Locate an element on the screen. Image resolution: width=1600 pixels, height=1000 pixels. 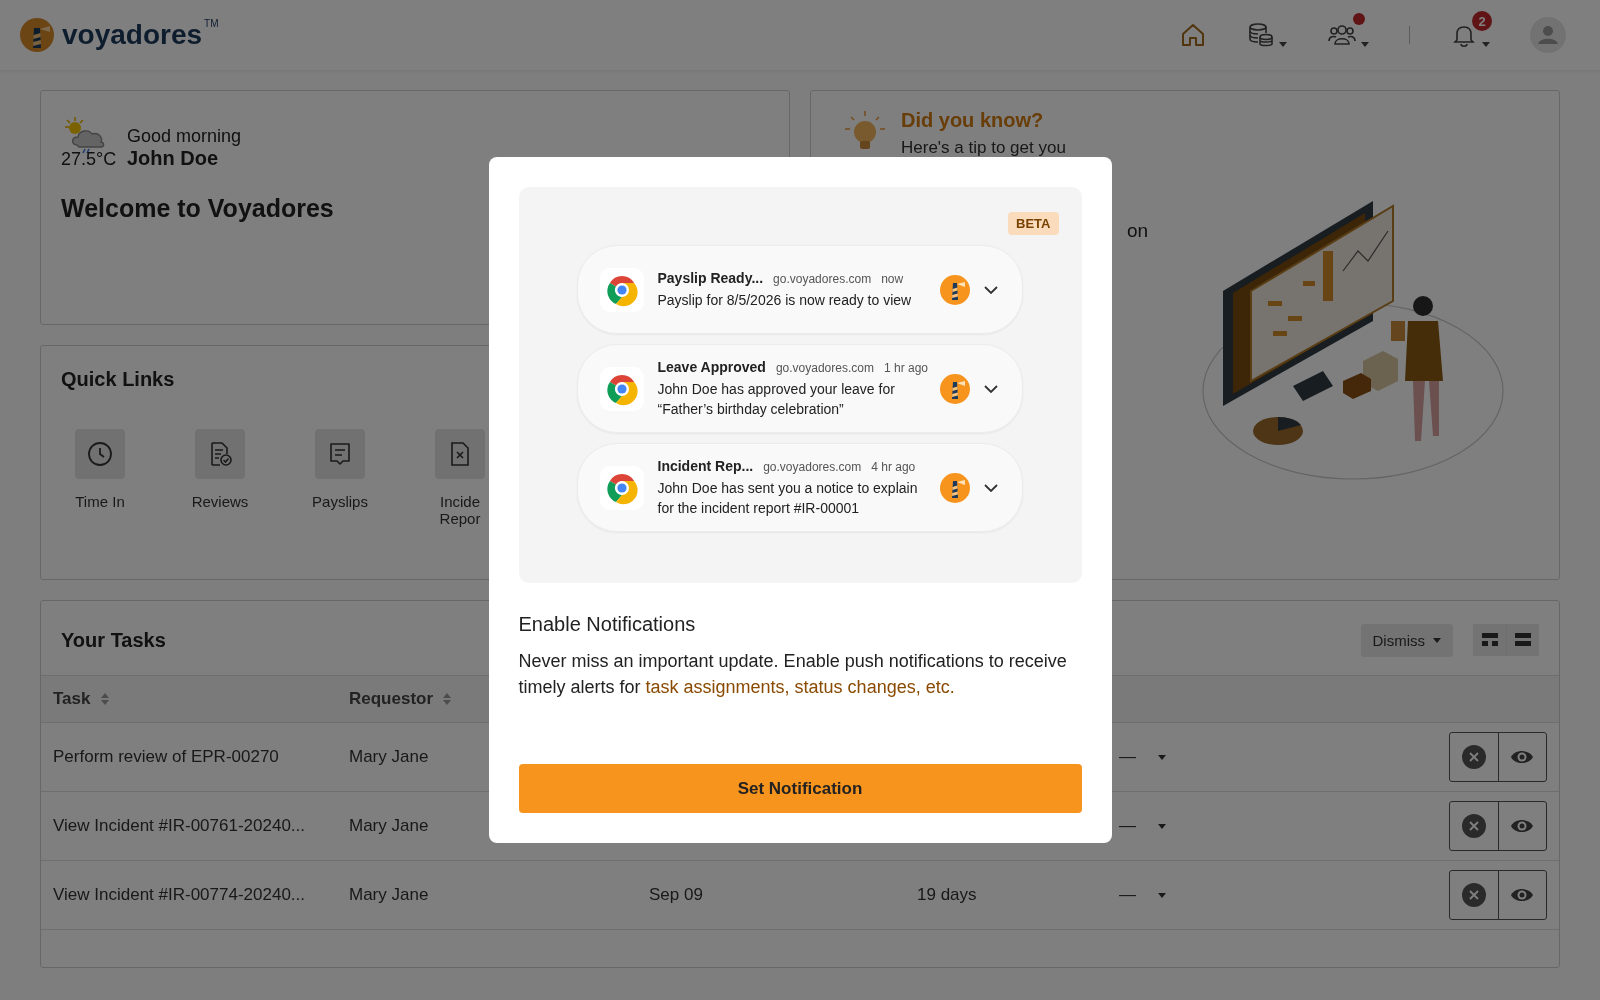
notification-text: Payslip for 8/5/2026 is now ready to view is located at coordinates (785, 300).